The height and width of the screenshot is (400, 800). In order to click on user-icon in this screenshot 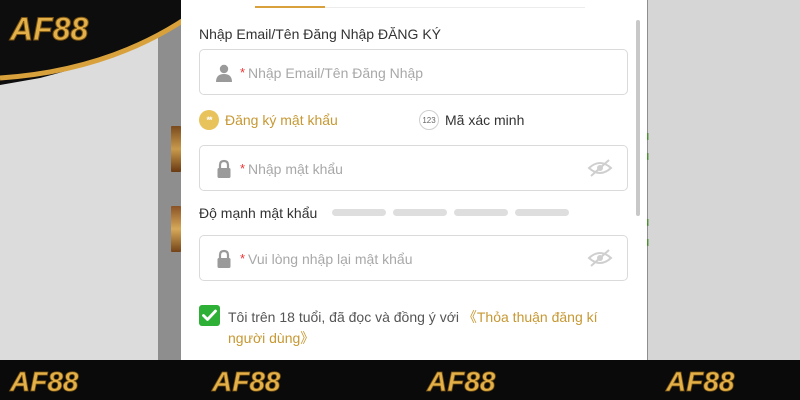, I will do `click(224, 73)`.